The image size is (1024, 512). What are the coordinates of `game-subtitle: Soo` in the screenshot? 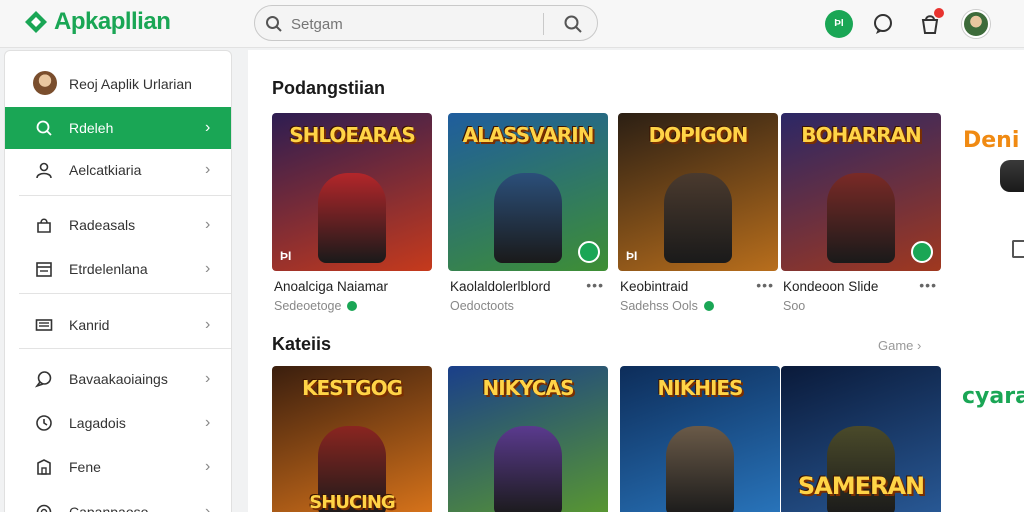 It's located at (794, 306).